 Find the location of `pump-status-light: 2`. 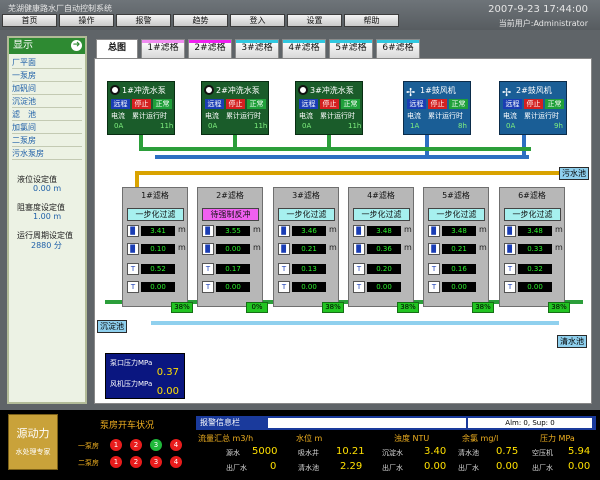

pump-status-light: 2 is located at coordinates (136, 462).